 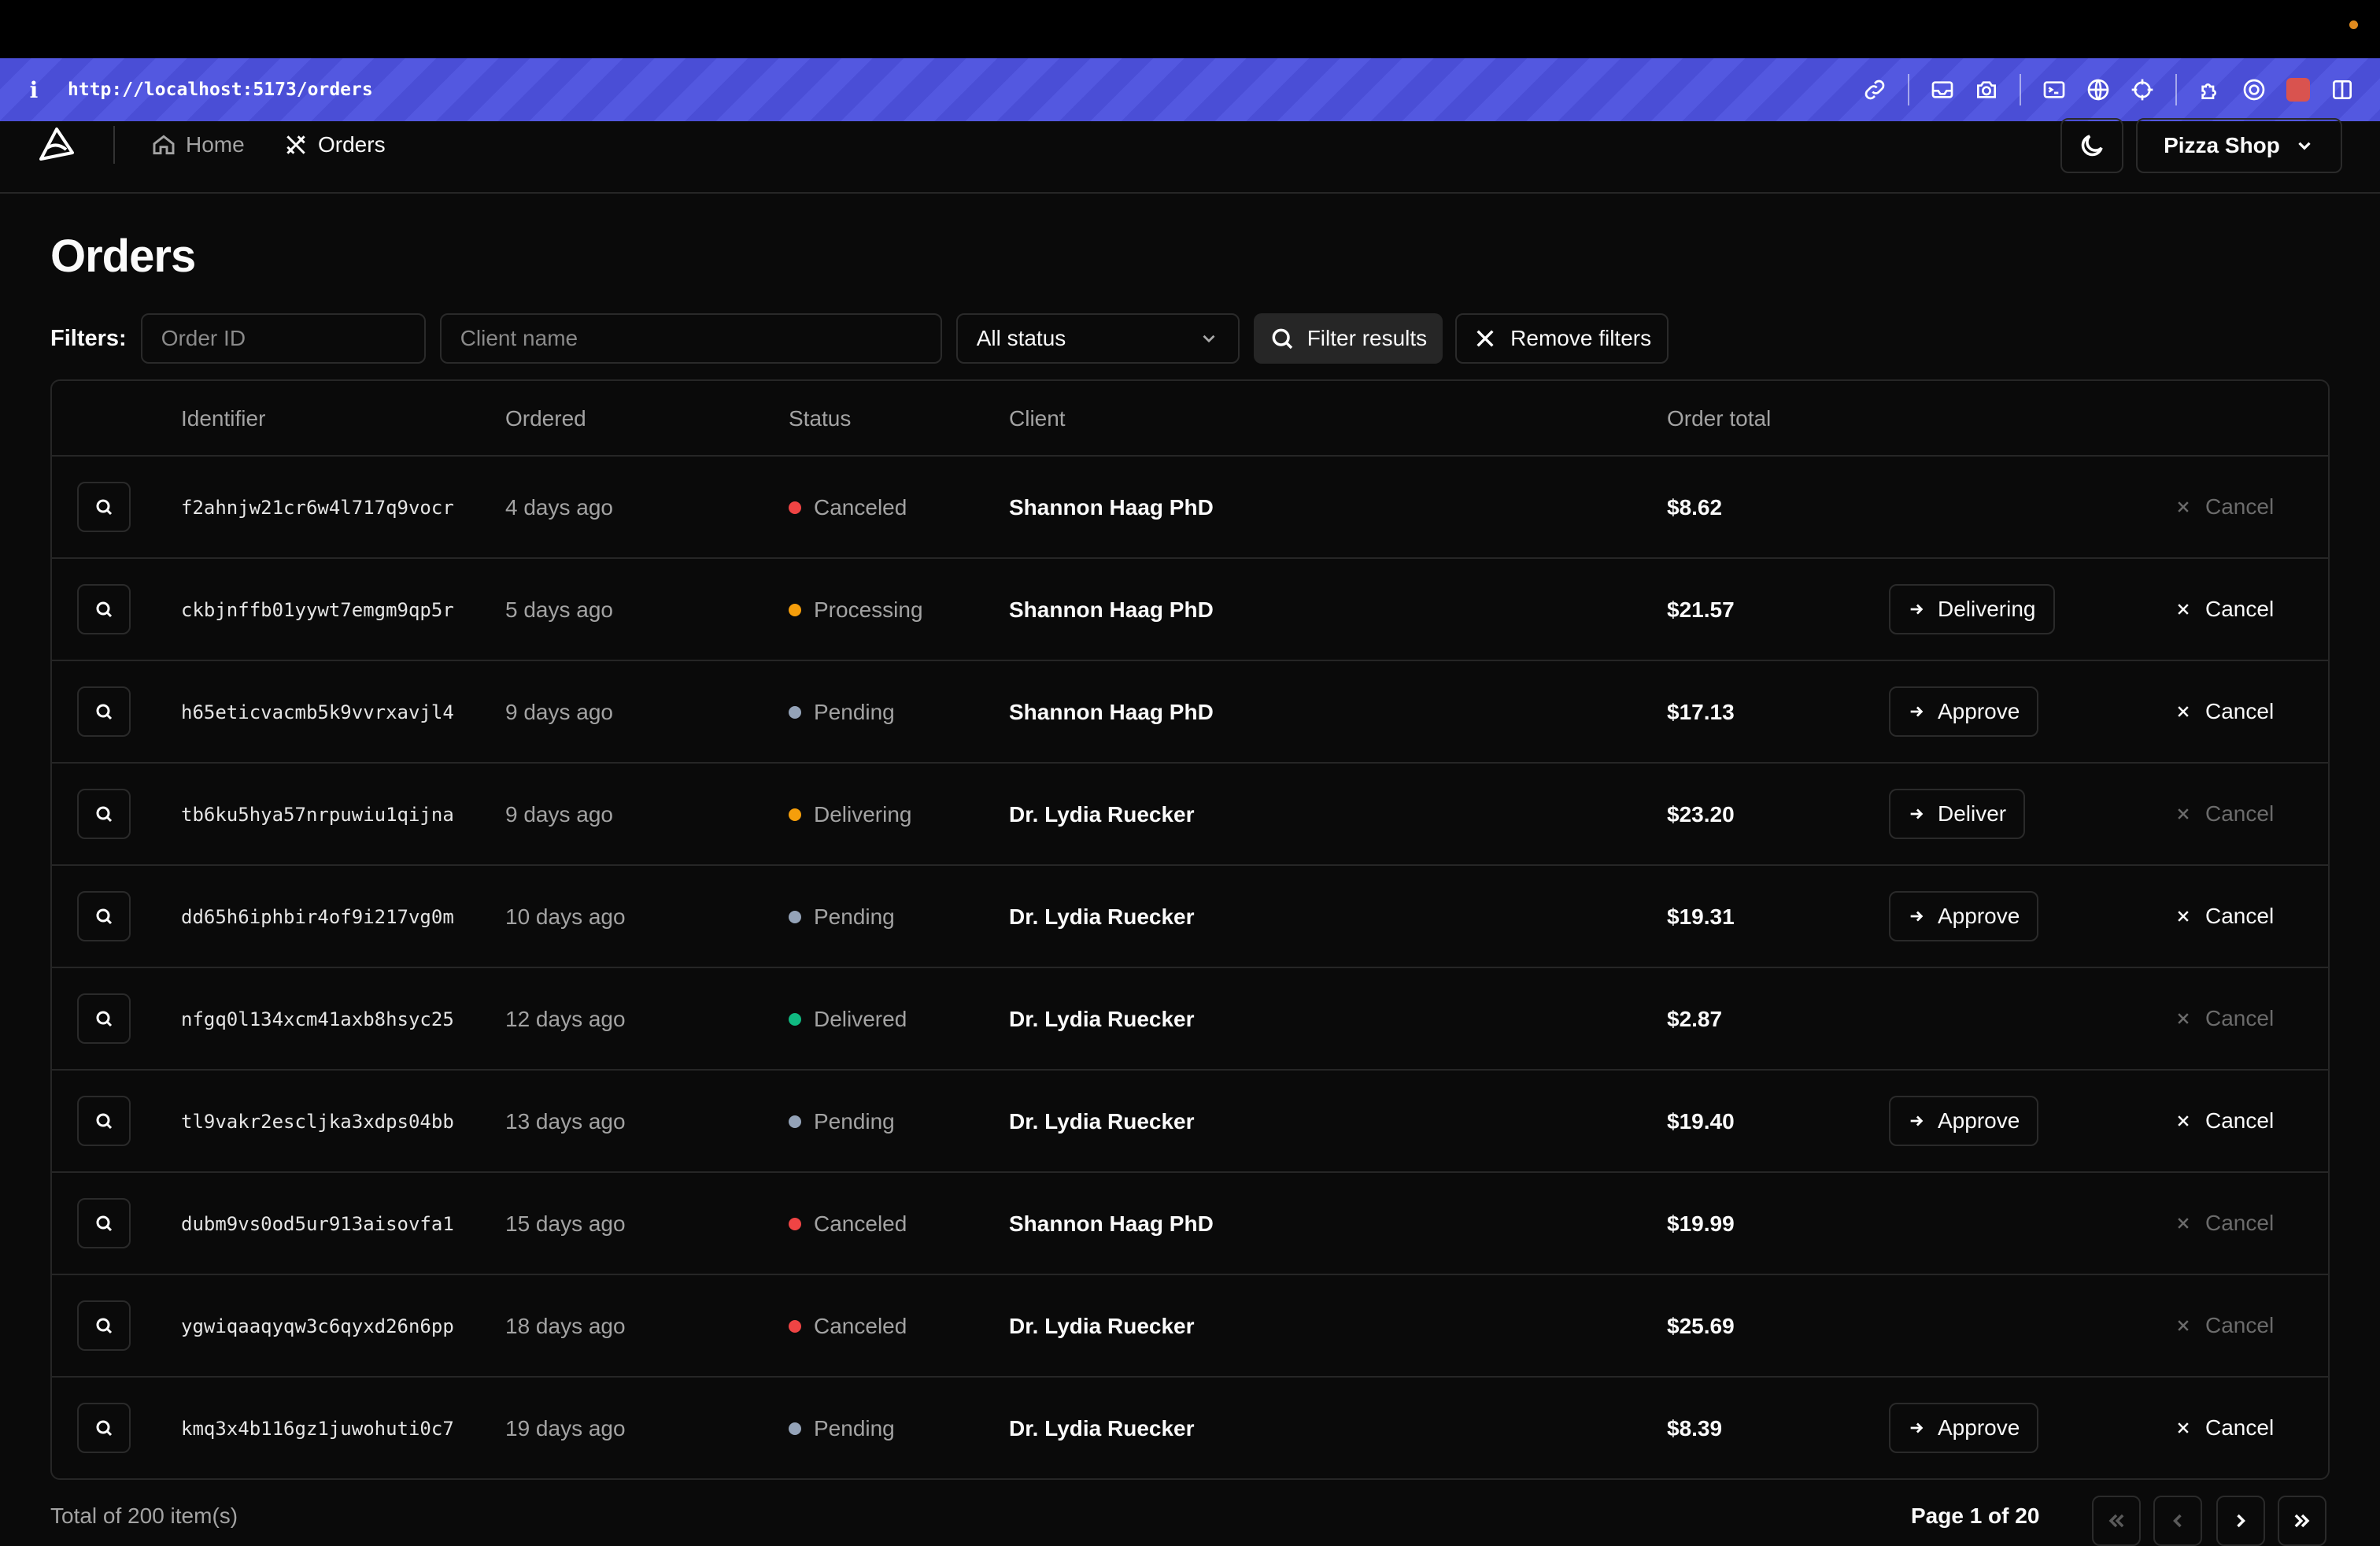 What do you see at coordinates (863, 815) in the screenshot?
I see `status-label: Delivering` at bounding box center [863, 815].